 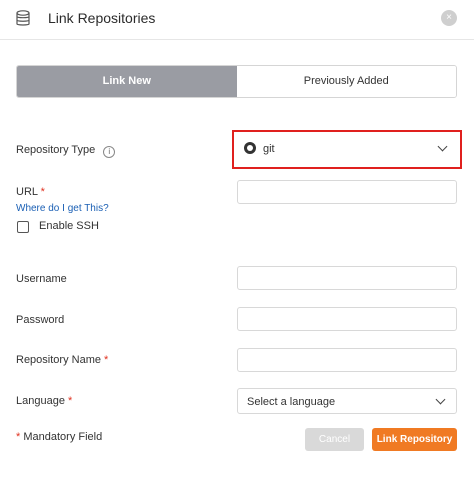 I want to click on mandatory-note: * Mandatory Field, so click(x=59, y=437).